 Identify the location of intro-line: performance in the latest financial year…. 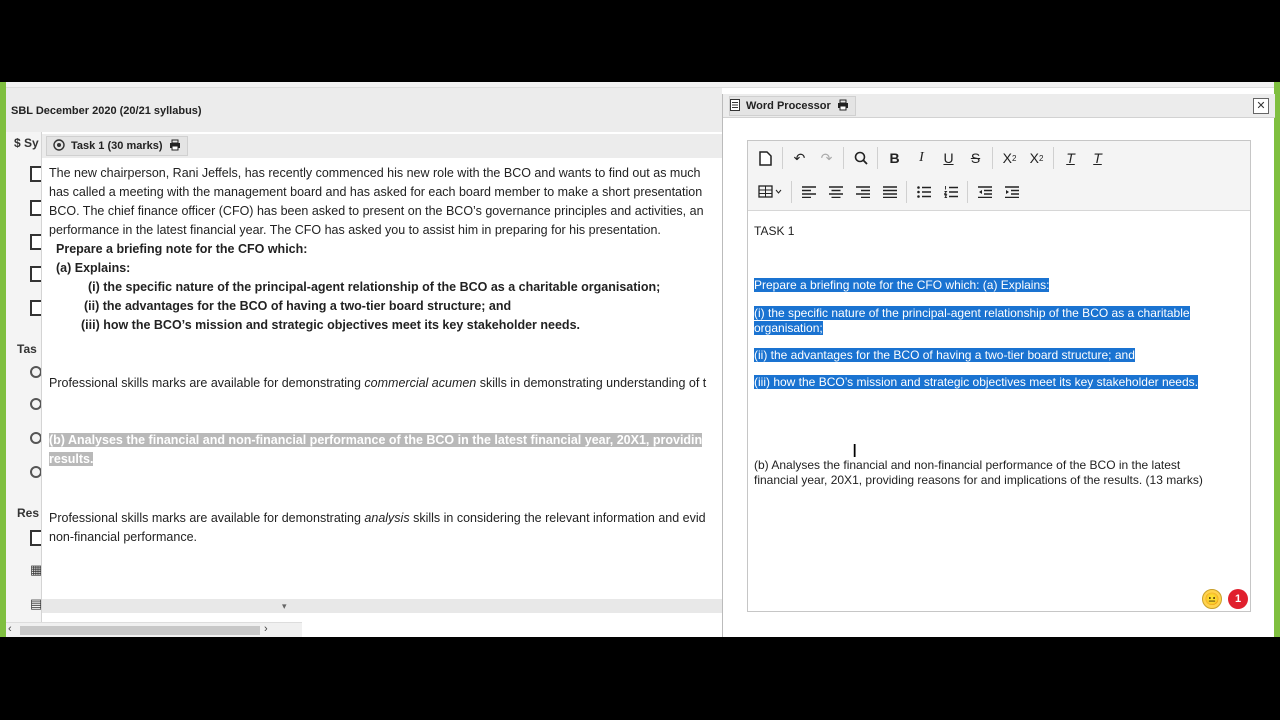
(355, 230).